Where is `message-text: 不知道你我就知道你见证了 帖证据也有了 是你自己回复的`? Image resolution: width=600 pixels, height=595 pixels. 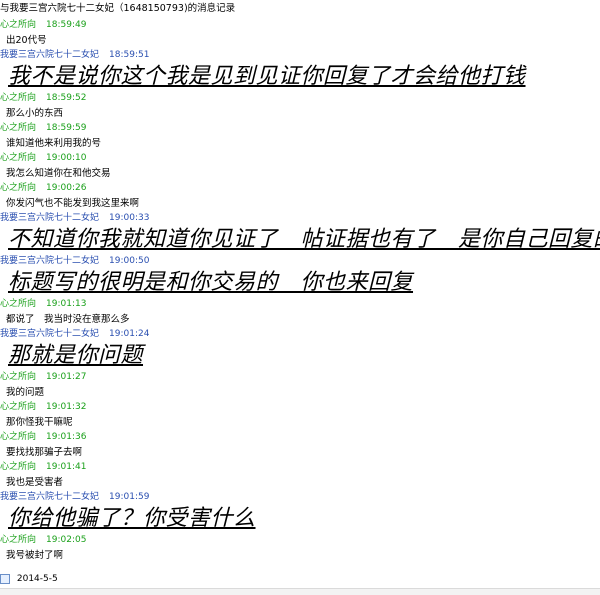
message-text: 不知道你我就知道你见证了 帖证据也有了 是你自己回复的 is located at coordinates (304, 239).